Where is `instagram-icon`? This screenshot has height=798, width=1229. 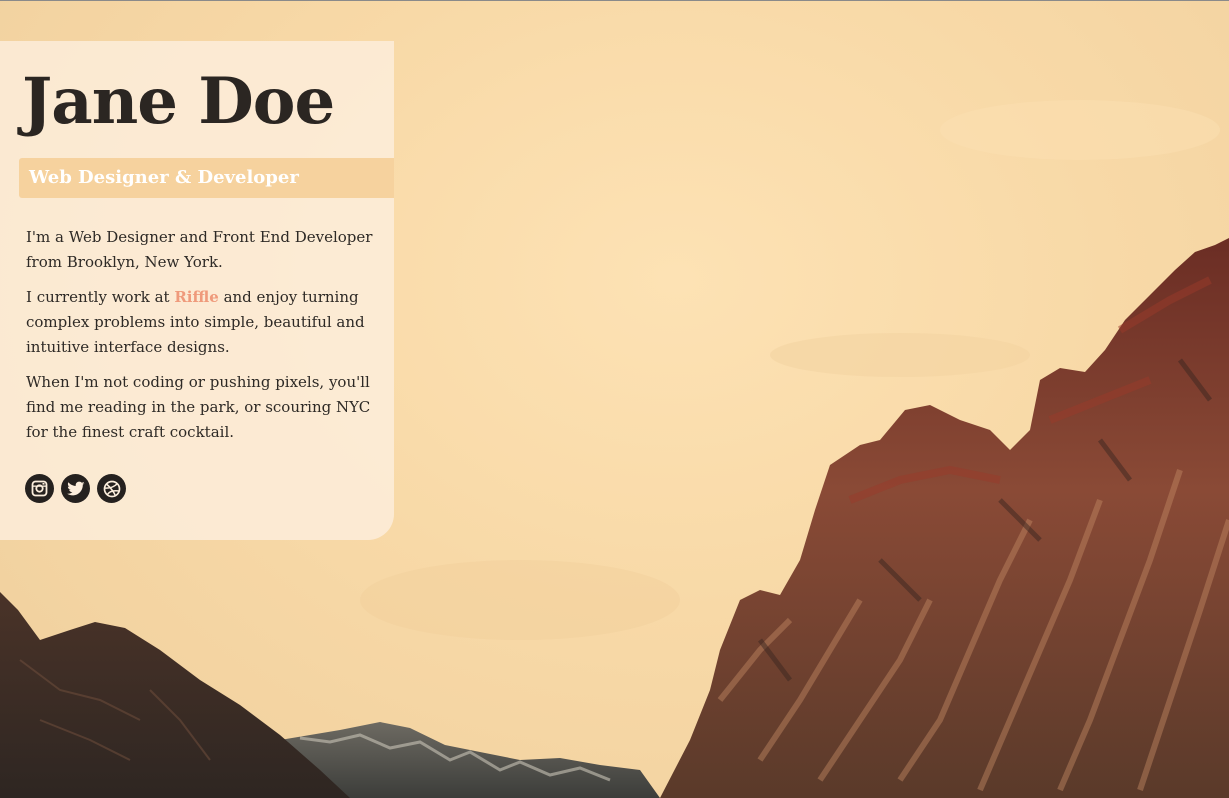
instagram-icon is located at coordinates (39, 488).